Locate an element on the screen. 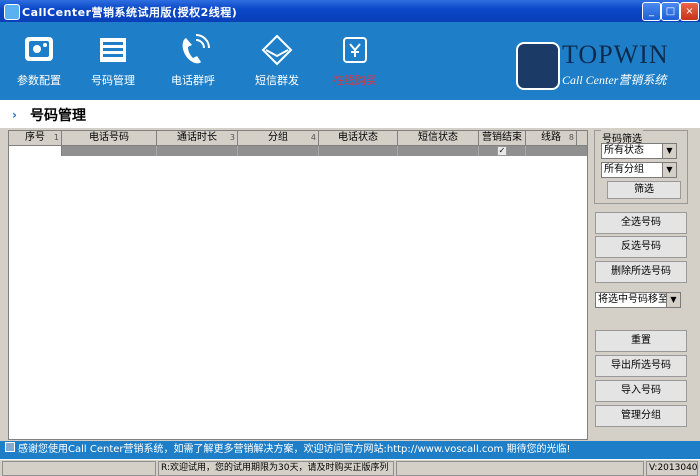 Image resolution: width=700 pixels, height=476 pixels. logo-subtitle: Call Center营销系统 is located at coordinates (614, 80).